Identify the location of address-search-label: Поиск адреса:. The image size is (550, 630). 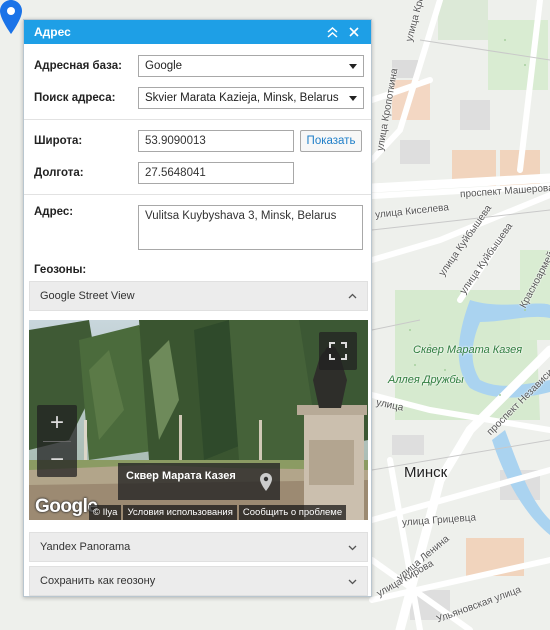
(75, 98).